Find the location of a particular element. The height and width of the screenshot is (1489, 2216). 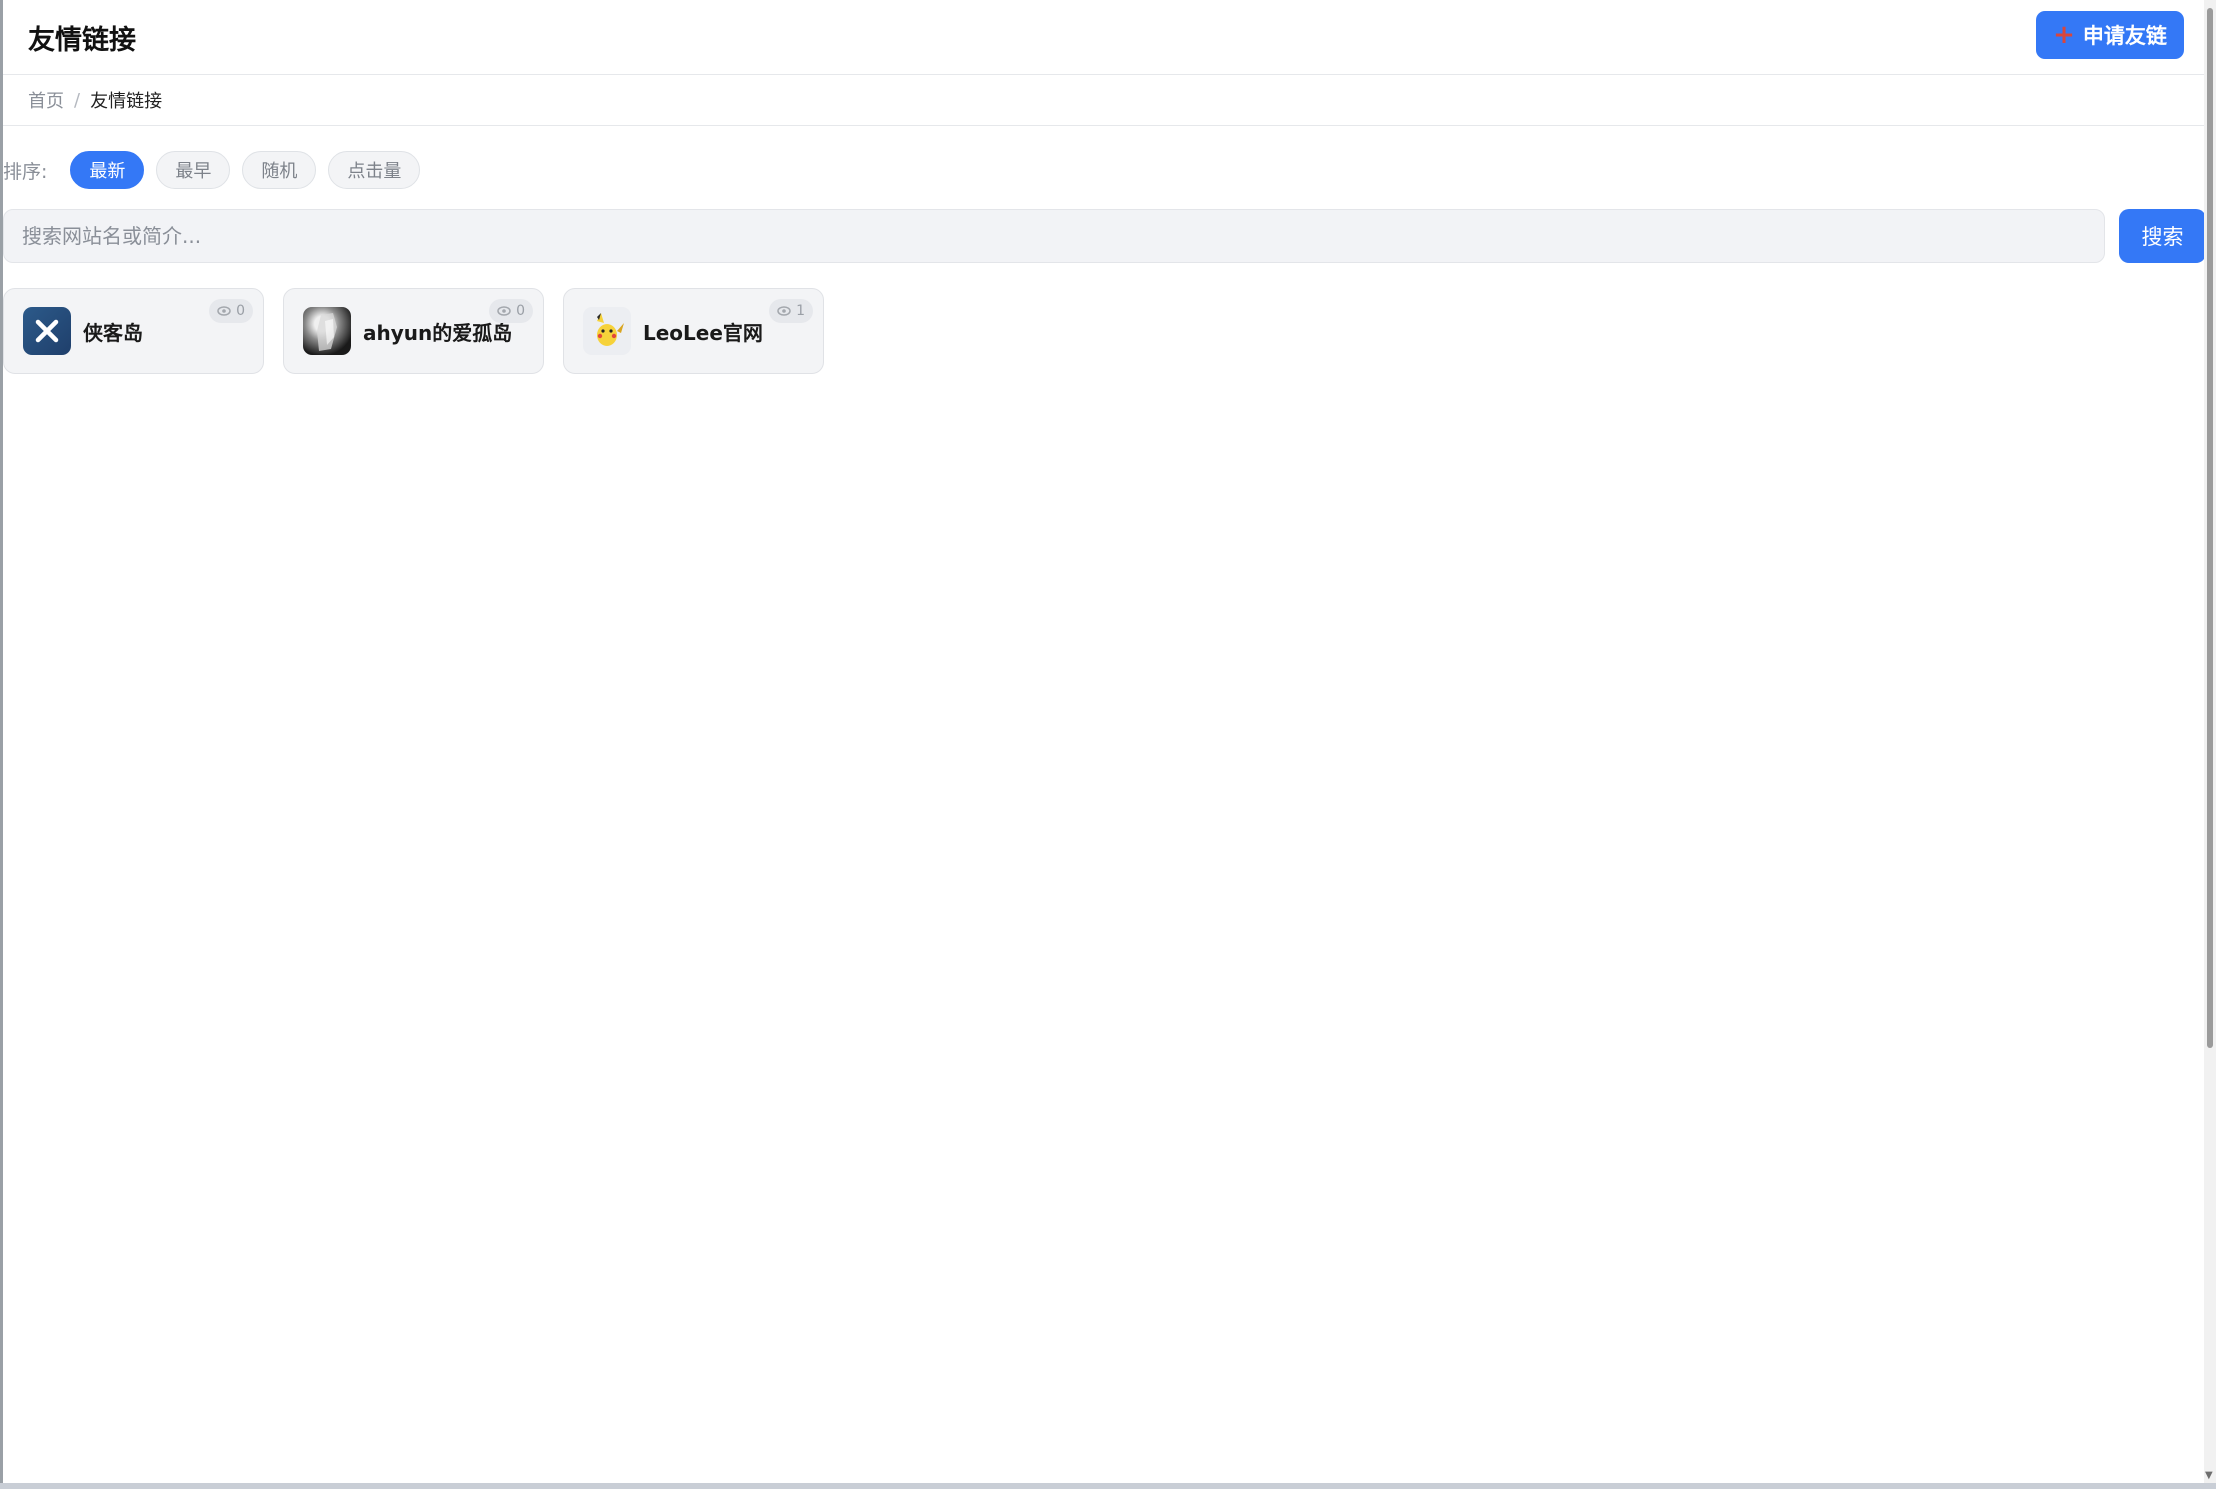

sort-bar: 排序: 最新 最早 随机 点击量 is located at coordinates (217, 170).